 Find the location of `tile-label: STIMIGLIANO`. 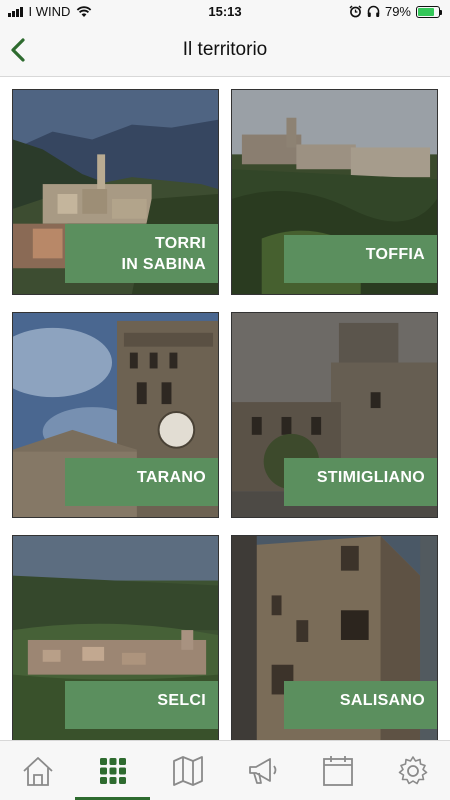

tile-label: STIMIGLIANO is located at coordinates (360, 482).